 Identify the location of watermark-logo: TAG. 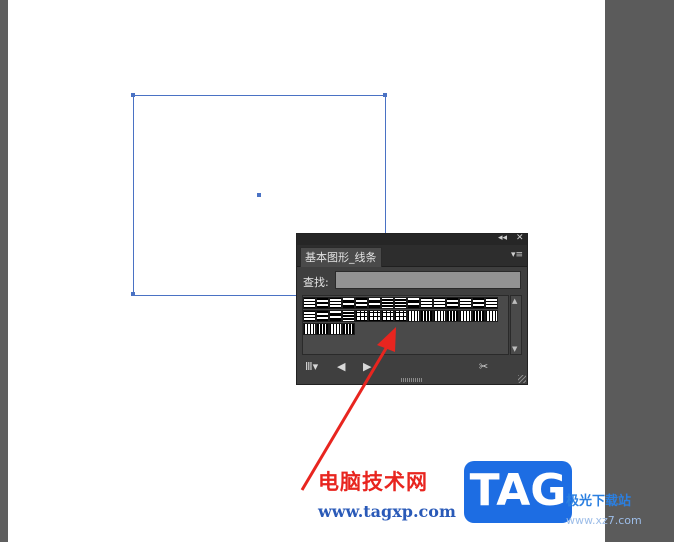
(518, 492).